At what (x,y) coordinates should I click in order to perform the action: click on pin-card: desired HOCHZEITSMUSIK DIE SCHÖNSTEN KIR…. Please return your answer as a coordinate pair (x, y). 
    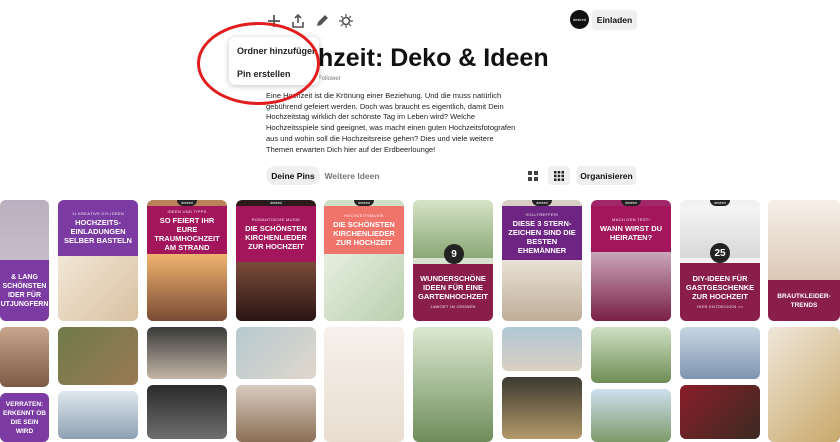
    Looking at the image, I should click on (364, 260).